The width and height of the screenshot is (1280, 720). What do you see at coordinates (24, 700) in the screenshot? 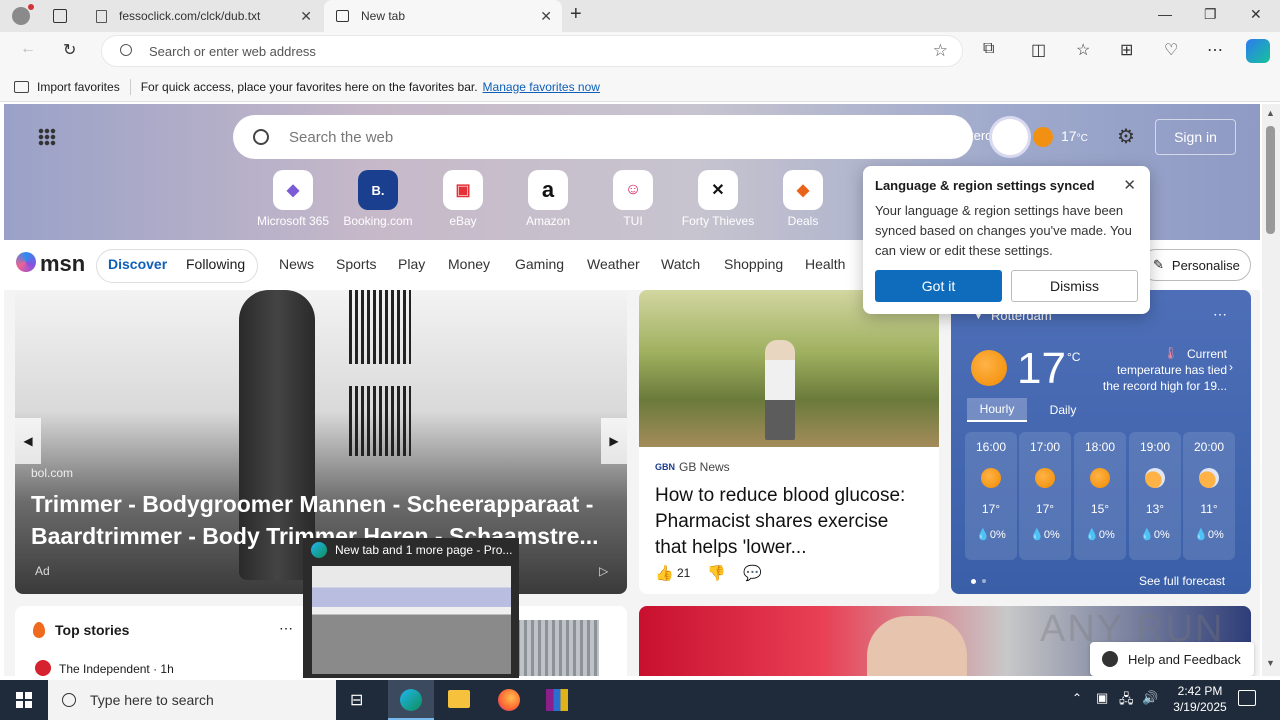
I see `windows-start-icon` at bounding box center [24, 700].